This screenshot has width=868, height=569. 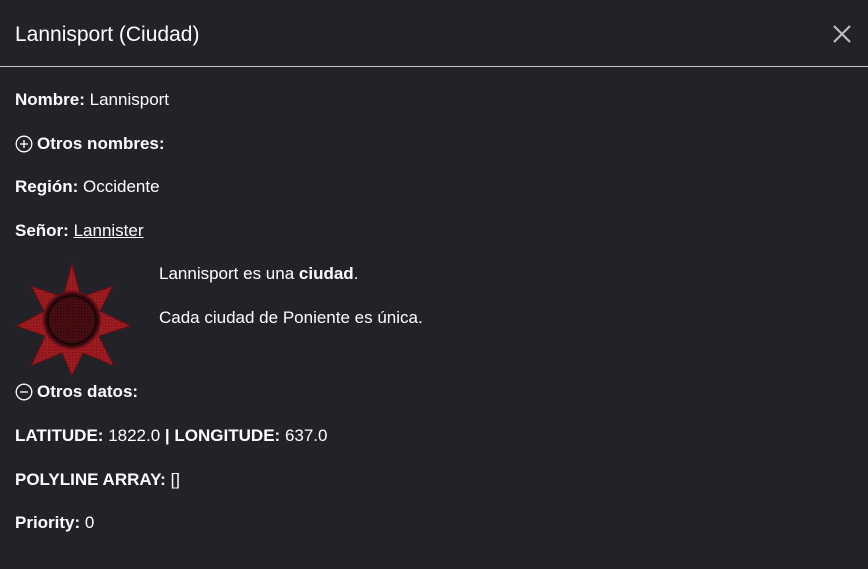 I want to click on priority-label: Priority:, so click(x=48, y=522).